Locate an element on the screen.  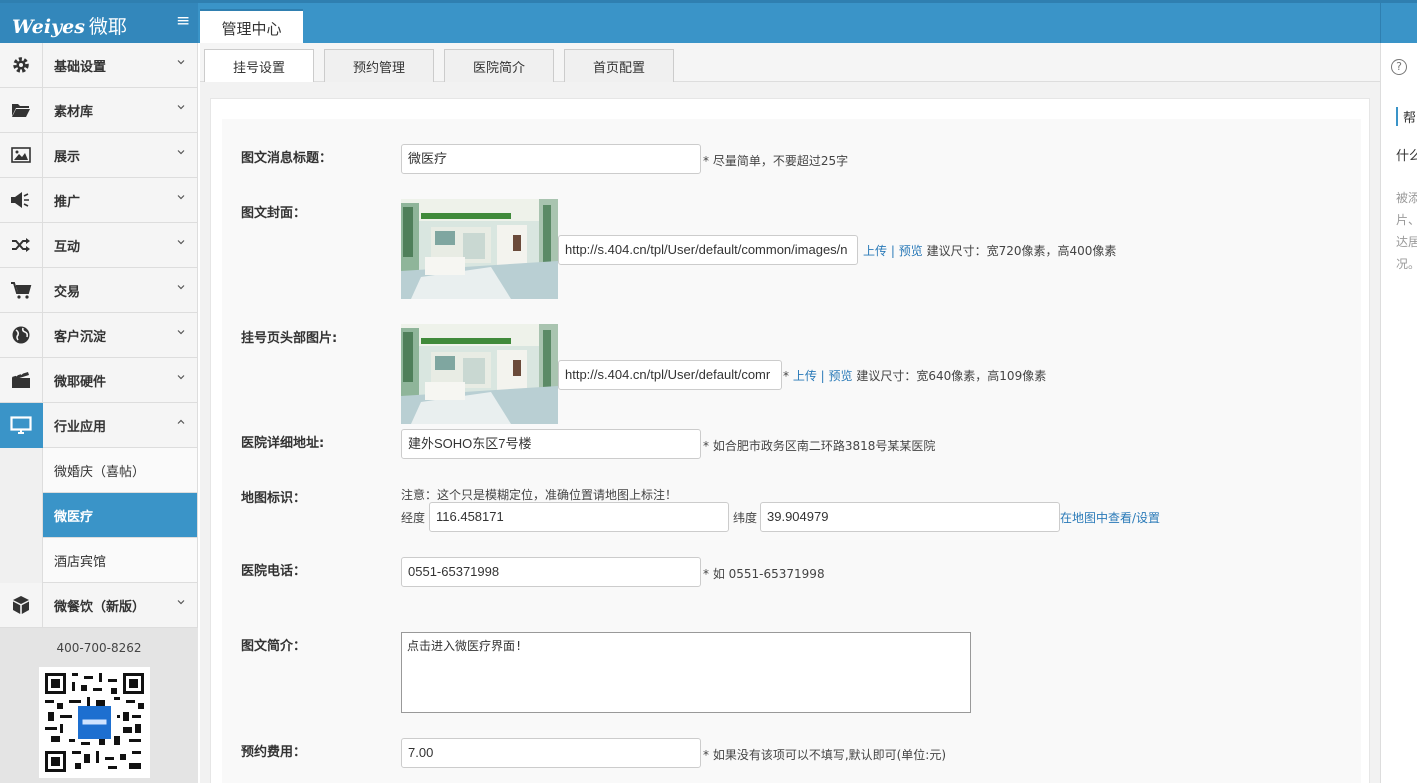
cover-actions: 上传 | 预览 建议尺寸：宽720像素，高400像素 is located at coordinates (989, 250).